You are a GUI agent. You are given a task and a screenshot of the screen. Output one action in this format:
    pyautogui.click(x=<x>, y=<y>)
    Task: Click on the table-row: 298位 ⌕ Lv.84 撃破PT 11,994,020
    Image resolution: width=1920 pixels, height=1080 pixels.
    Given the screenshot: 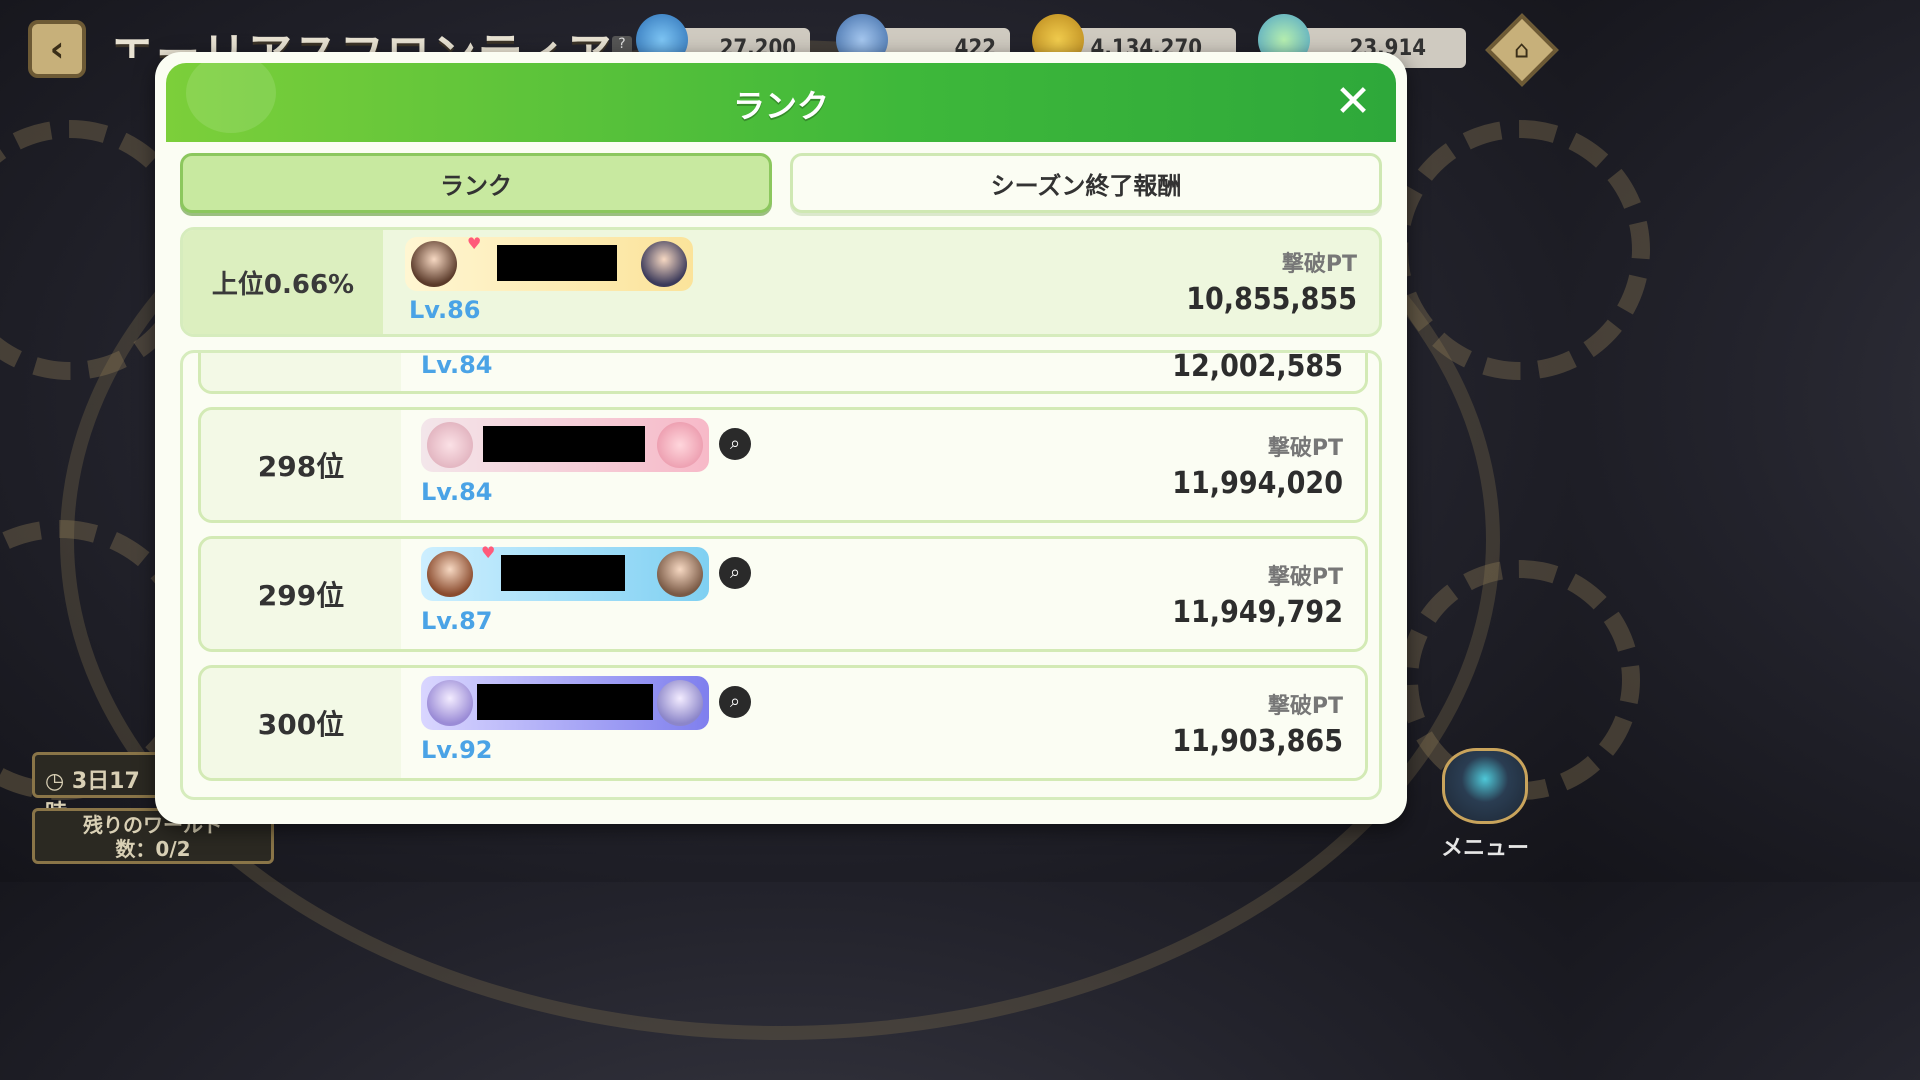 What is the action you would take?
    pyautogui.click(x=783, y=465)
    